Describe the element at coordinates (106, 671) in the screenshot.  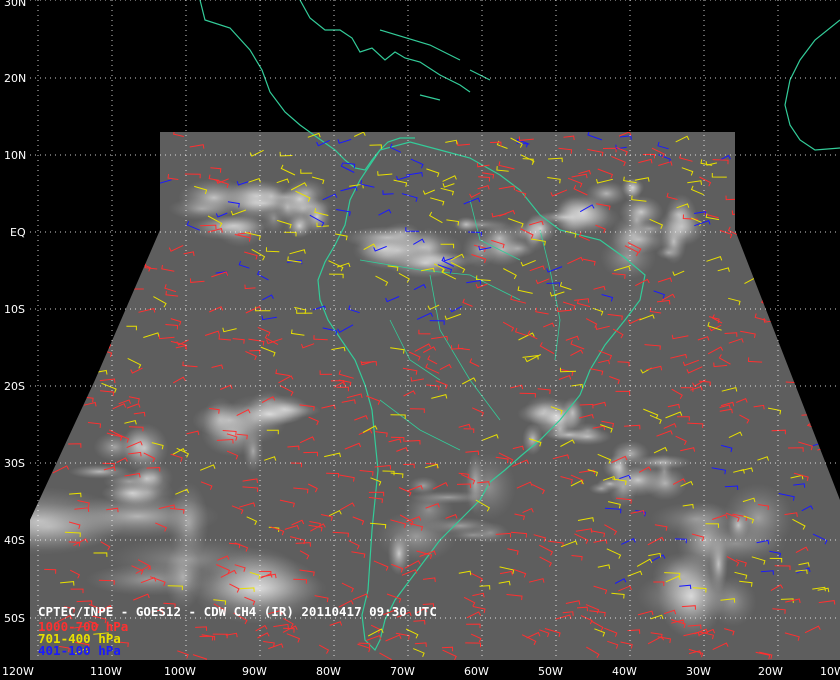
I see `lon-label-110w: 110W` at that location.